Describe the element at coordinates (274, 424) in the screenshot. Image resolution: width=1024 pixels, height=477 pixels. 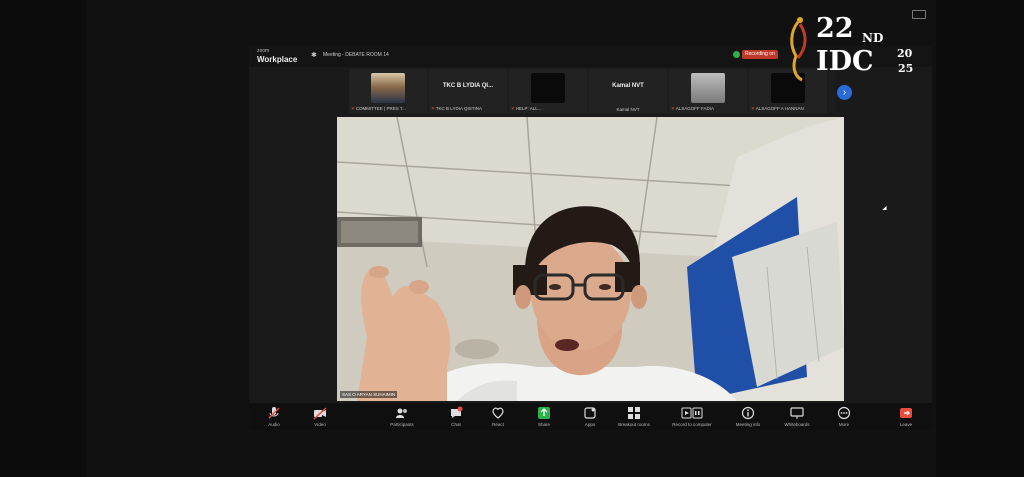
I see `audio-label: Audio` at that location.